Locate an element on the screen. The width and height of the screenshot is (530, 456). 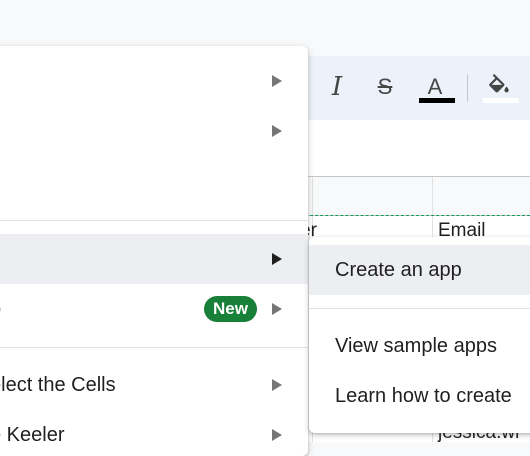
italic-icon: I is located at coordinates (337, 87).